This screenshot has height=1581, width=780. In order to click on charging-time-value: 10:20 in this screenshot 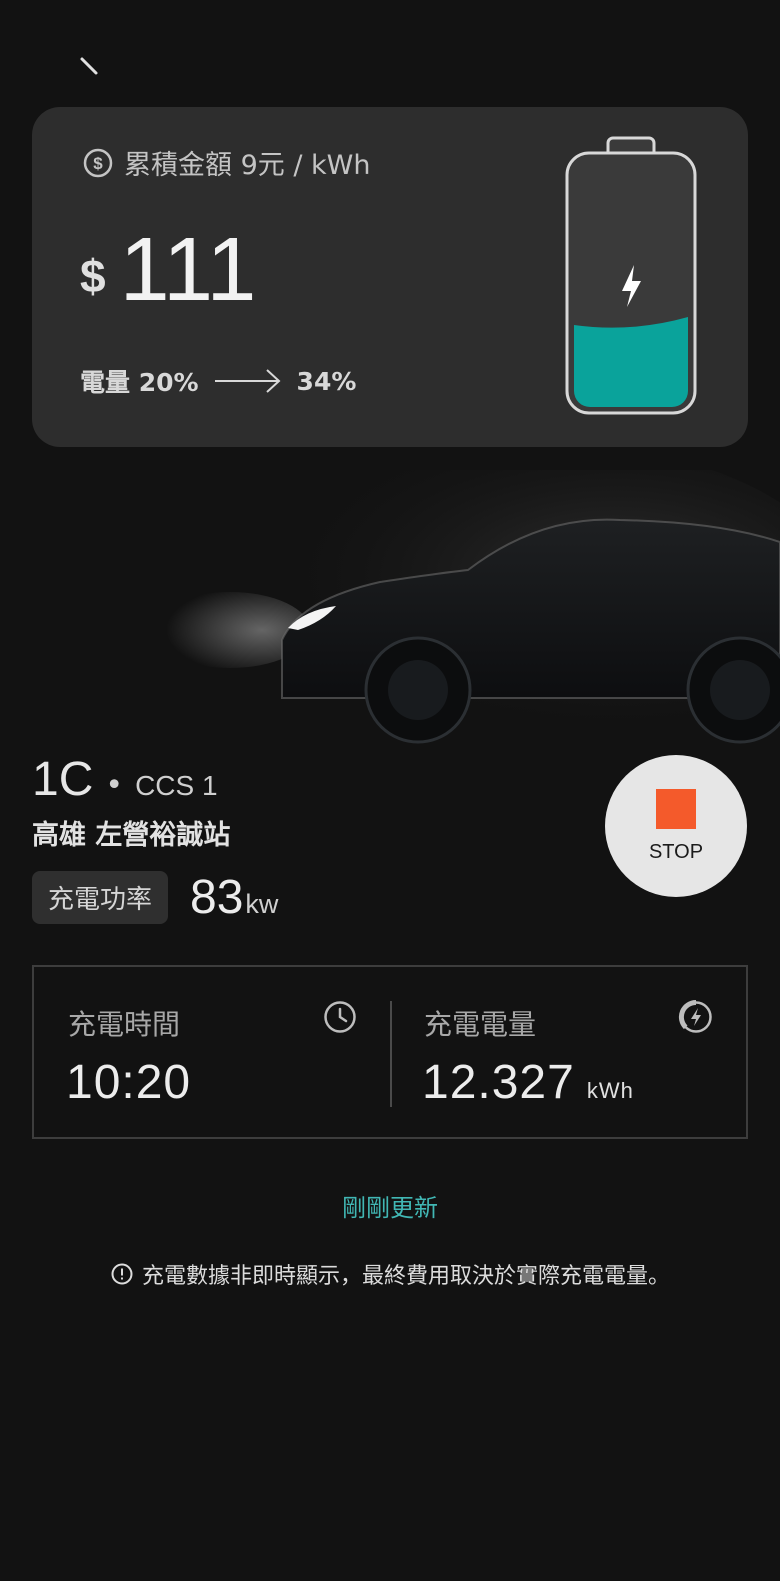, I will do `click(129, 1082)`.